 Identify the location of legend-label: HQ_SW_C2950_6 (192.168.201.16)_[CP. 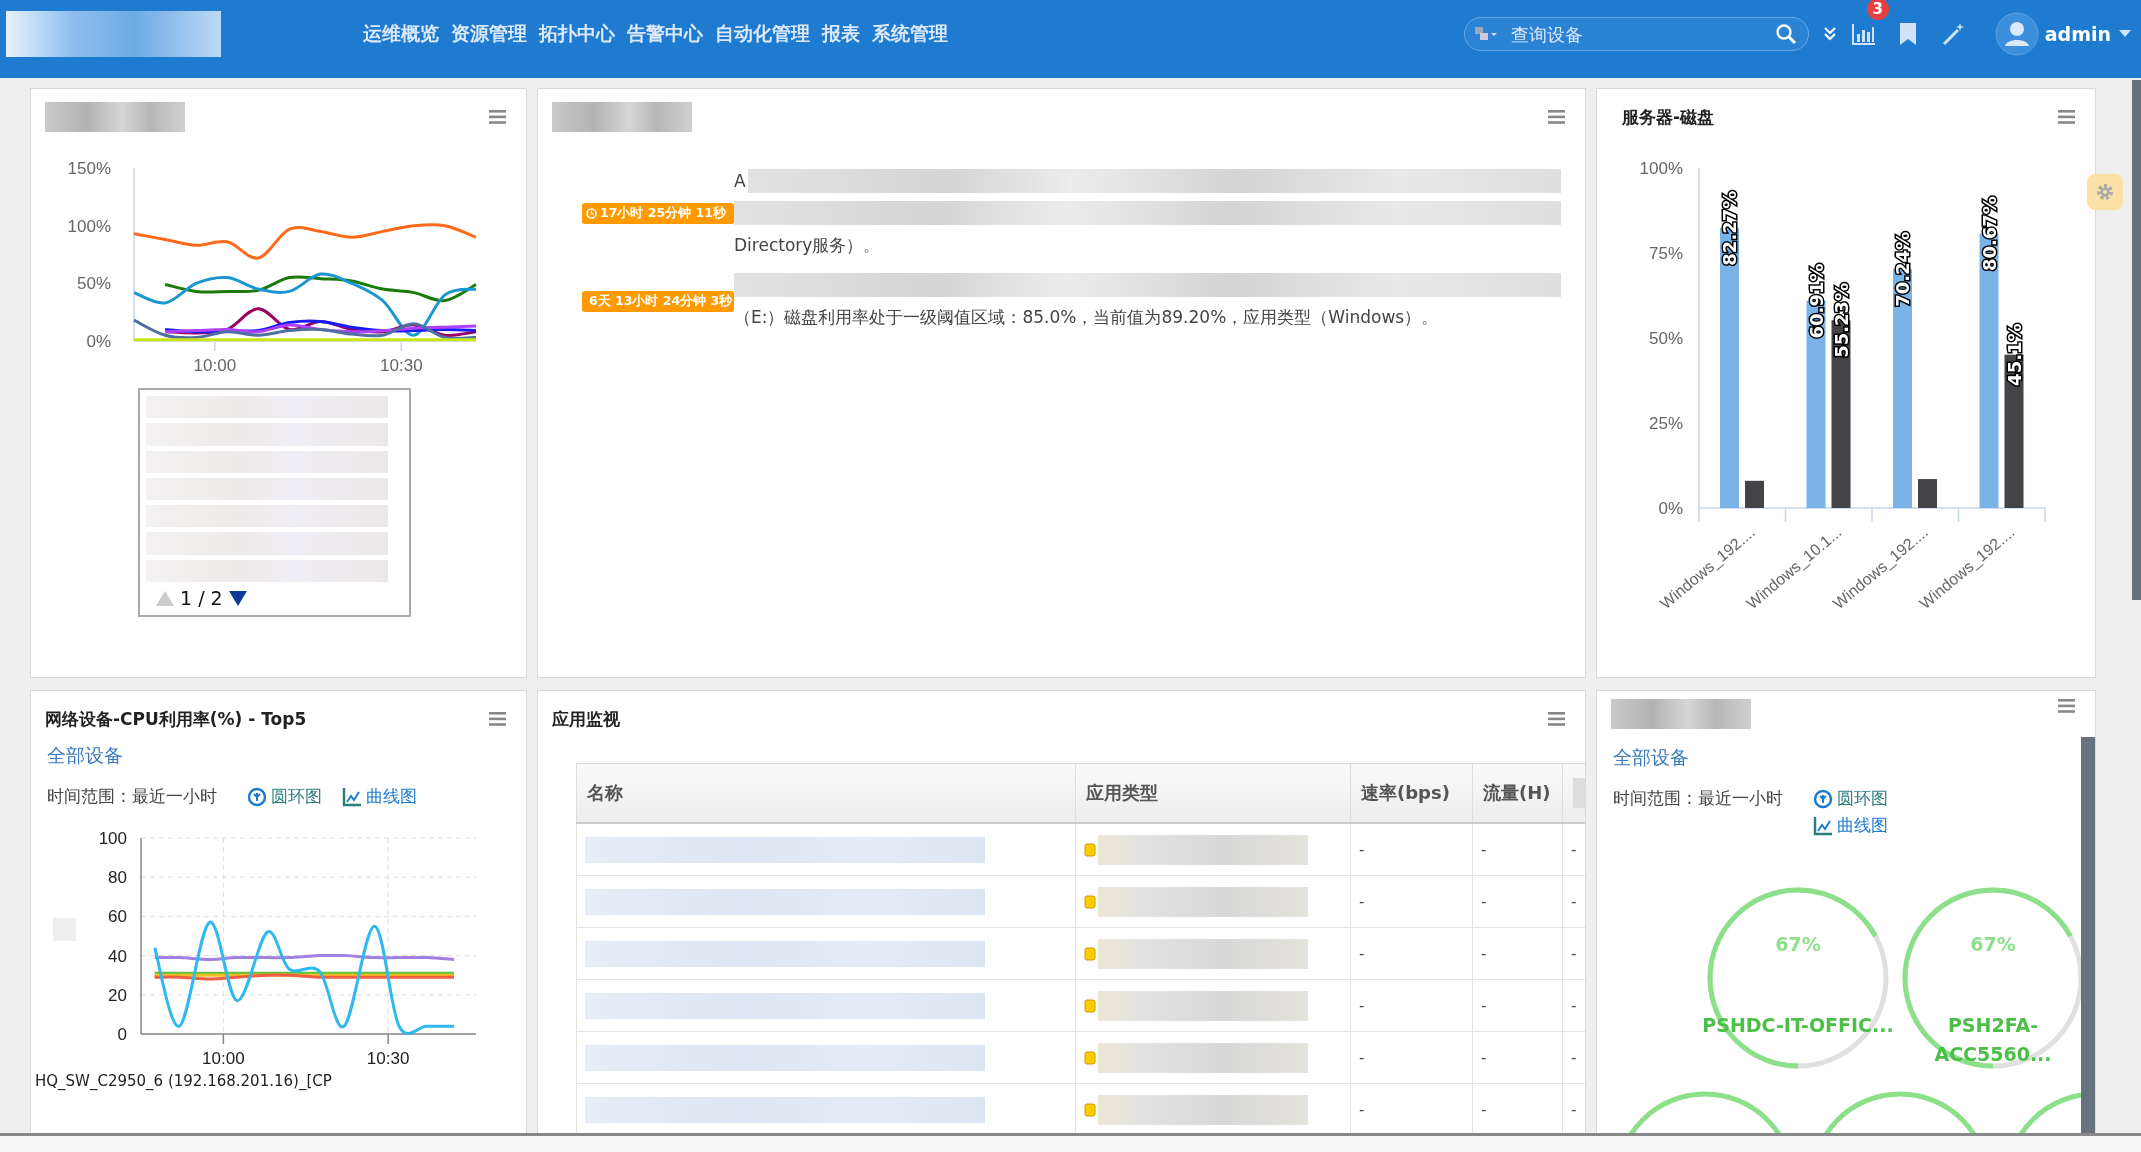
(184, 1081).